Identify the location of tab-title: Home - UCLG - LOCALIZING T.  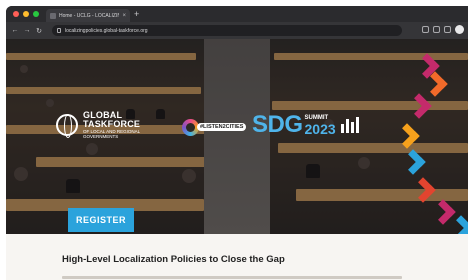
(89, 15).